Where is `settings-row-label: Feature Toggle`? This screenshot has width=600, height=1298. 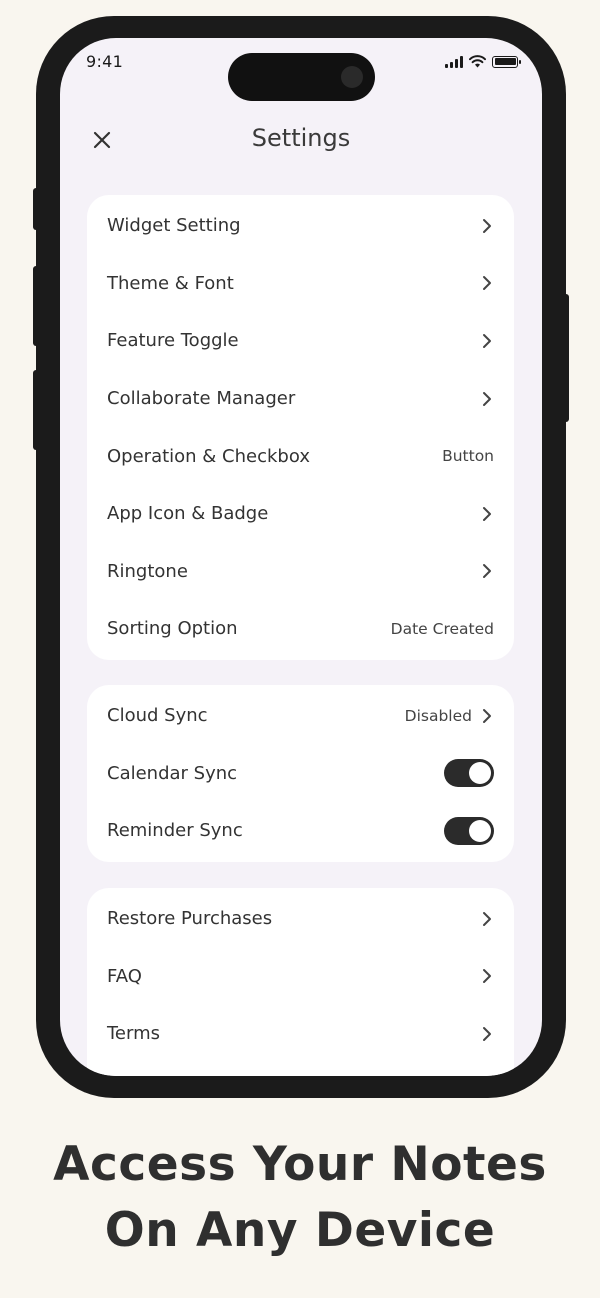
settings-row-label: Feature Toggle is located at coordinates (173, 341).